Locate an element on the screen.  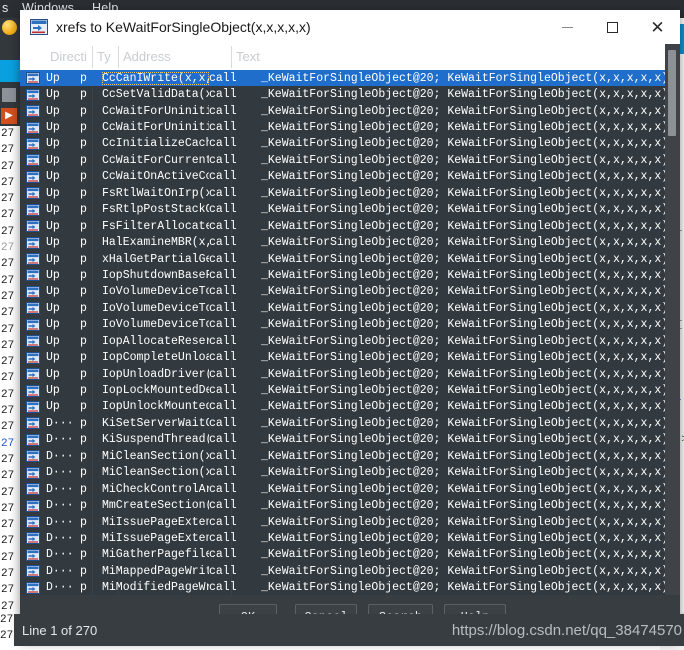
menu-item-truncated: s is located at coordinates (5, 8).